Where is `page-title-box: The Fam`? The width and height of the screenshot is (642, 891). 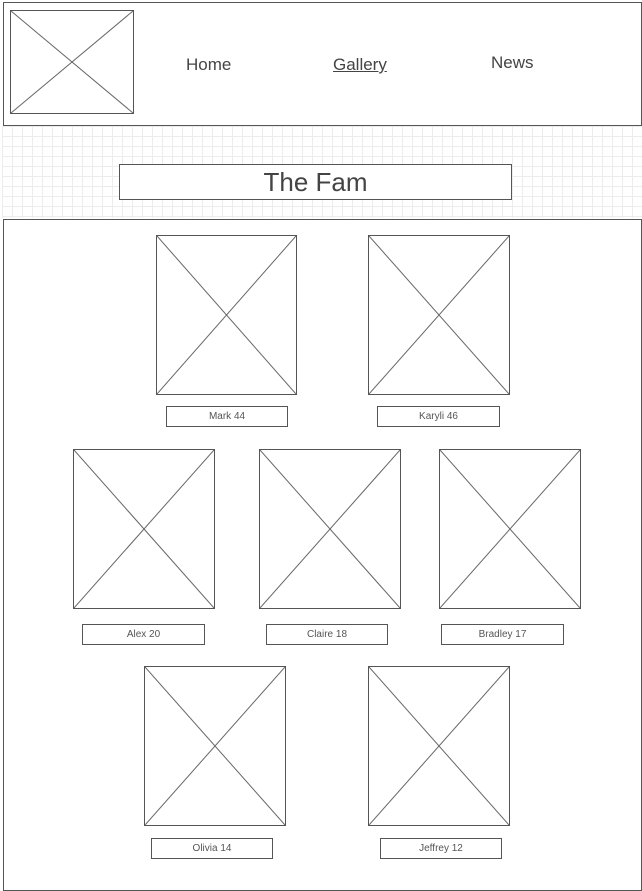 page-title-box: The Fam is located at coordinates (315, 182).